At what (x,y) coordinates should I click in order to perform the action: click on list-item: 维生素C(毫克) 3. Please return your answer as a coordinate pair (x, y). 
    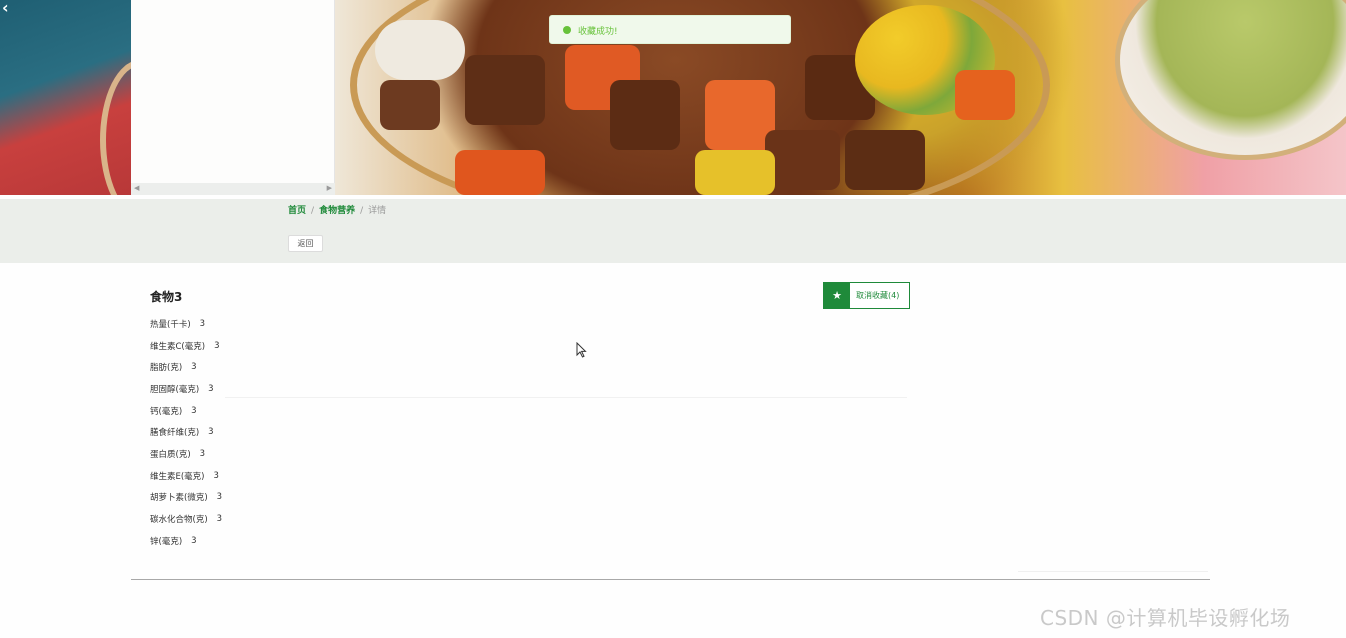
    Looking at the image, I should click on (186, 346).